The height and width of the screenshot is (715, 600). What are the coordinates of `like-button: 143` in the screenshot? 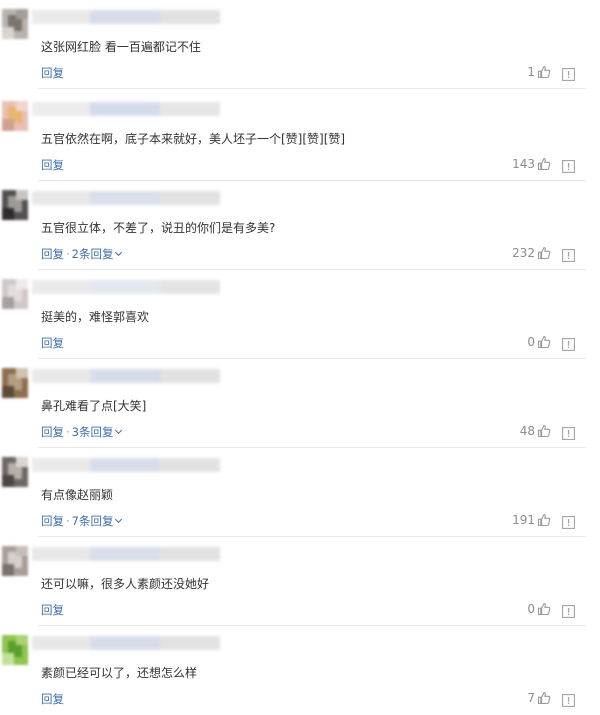 It's located at (531, 164).